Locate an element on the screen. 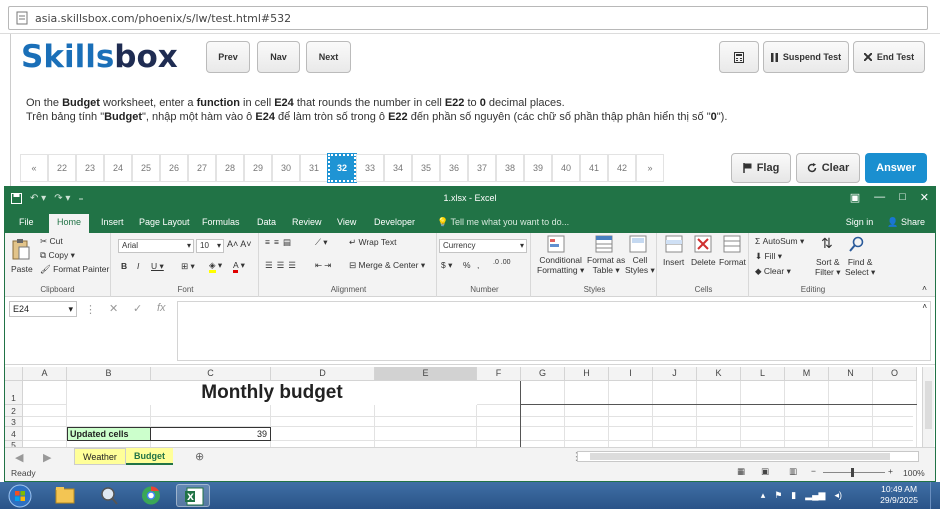  zoom-slider-thumb is located at coordinates (852, 472).